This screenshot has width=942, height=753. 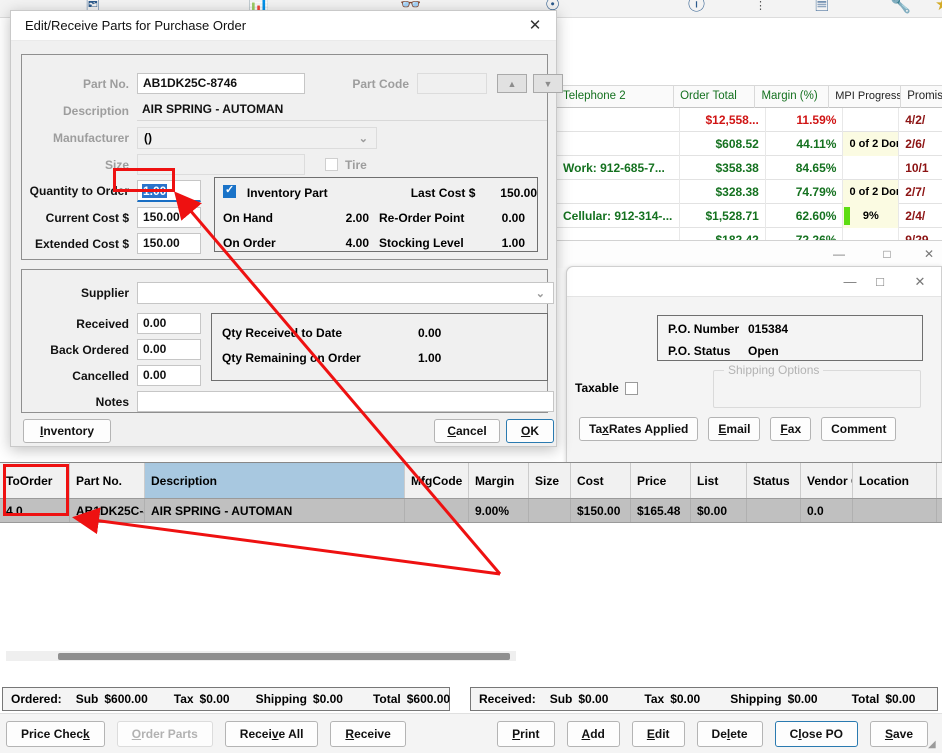 I want to click on button-add: Add, so click(x=593, y=734).